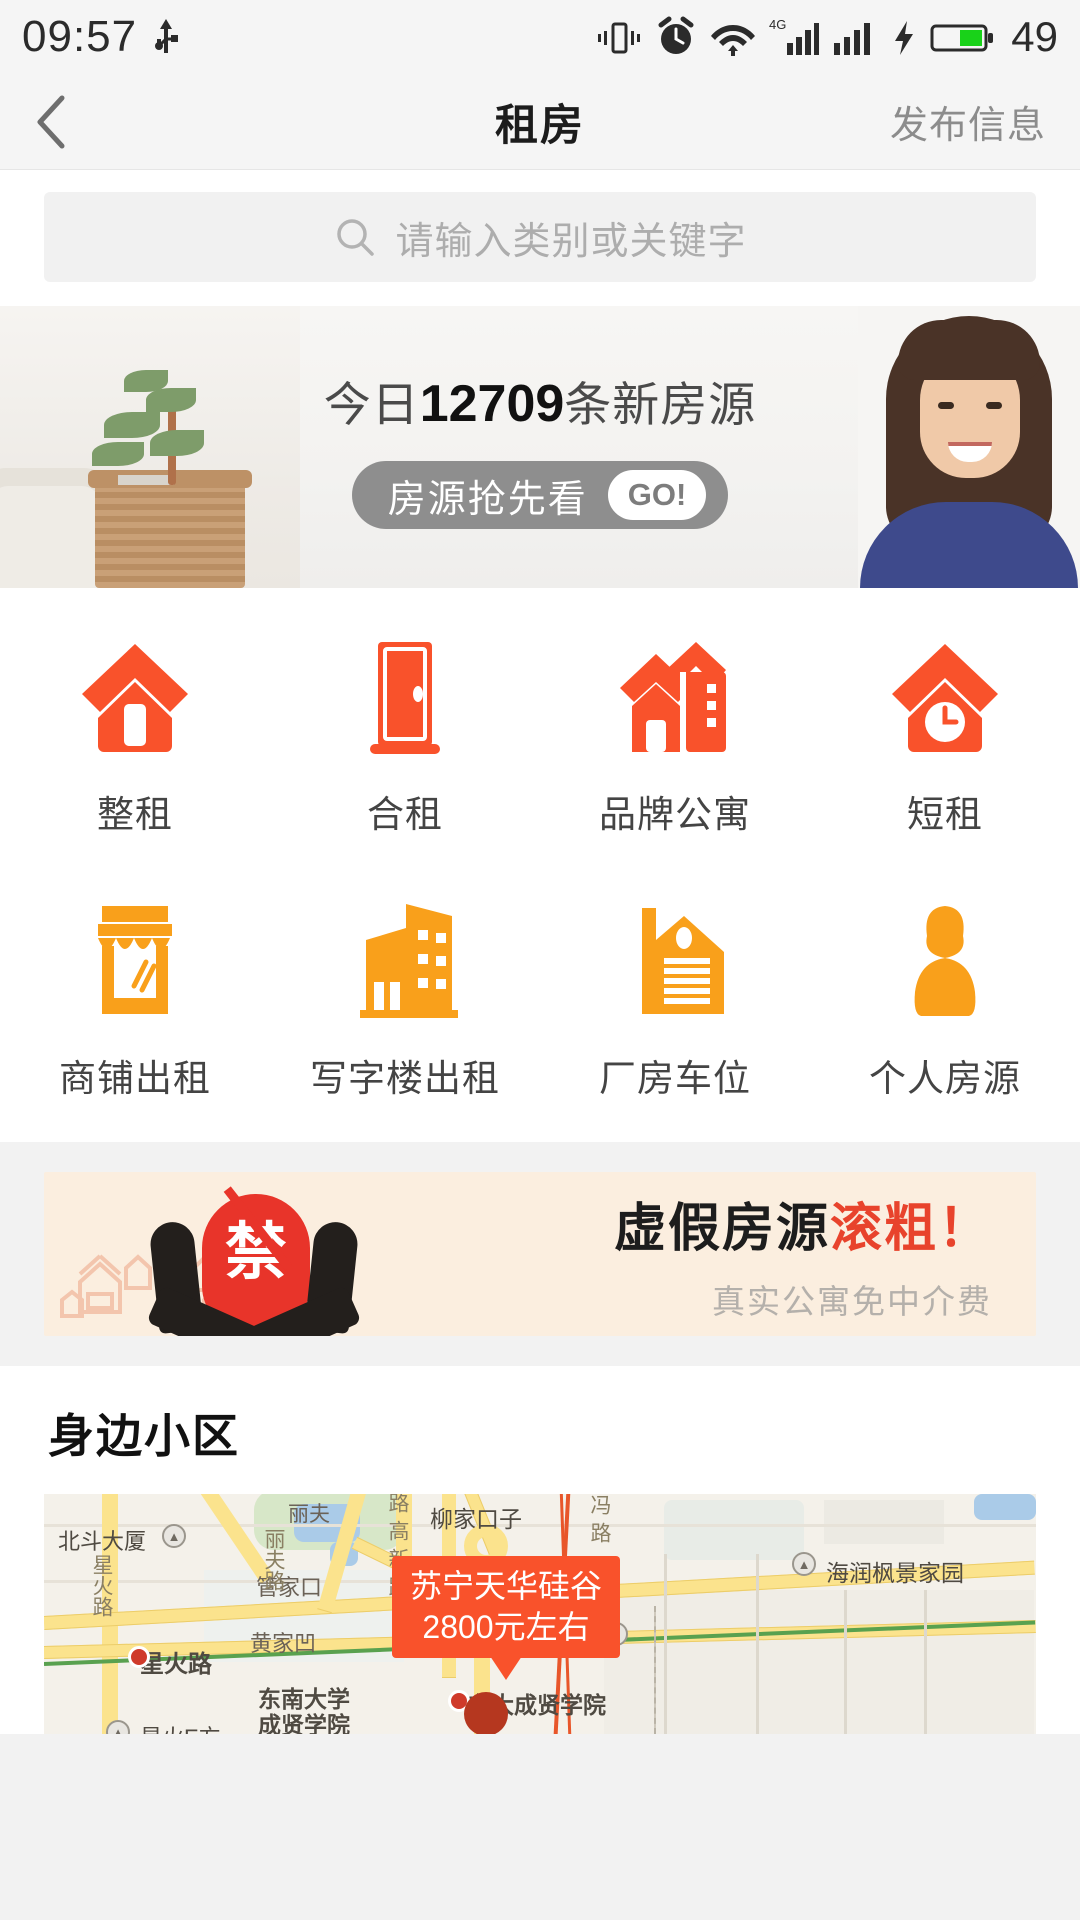 This screenshot has height=1920, width=1080. I want to click on category-label: 厂房车位, so click(675, 1078).